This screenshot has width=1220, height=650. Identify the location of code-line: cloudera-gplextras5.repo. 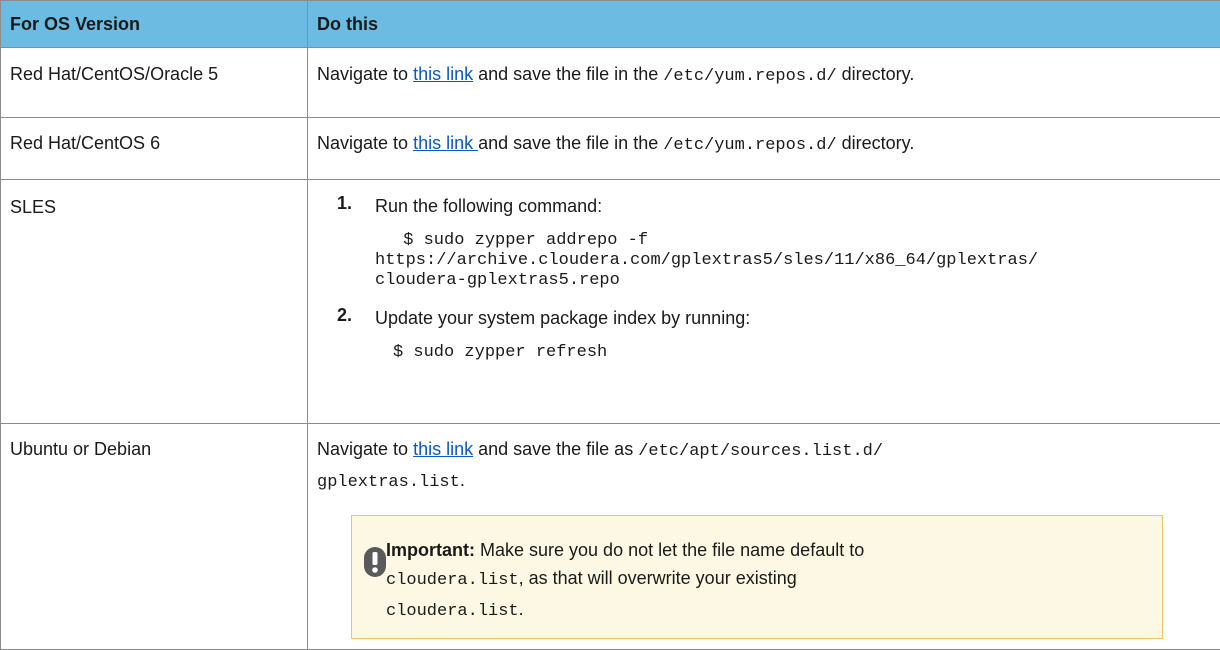
(497, 280).